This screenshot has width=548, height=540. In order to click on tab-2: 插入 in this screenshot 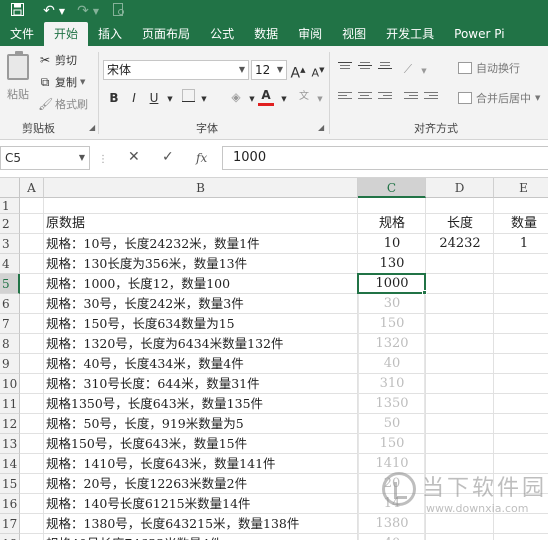, I will do `click(110, 34)`.